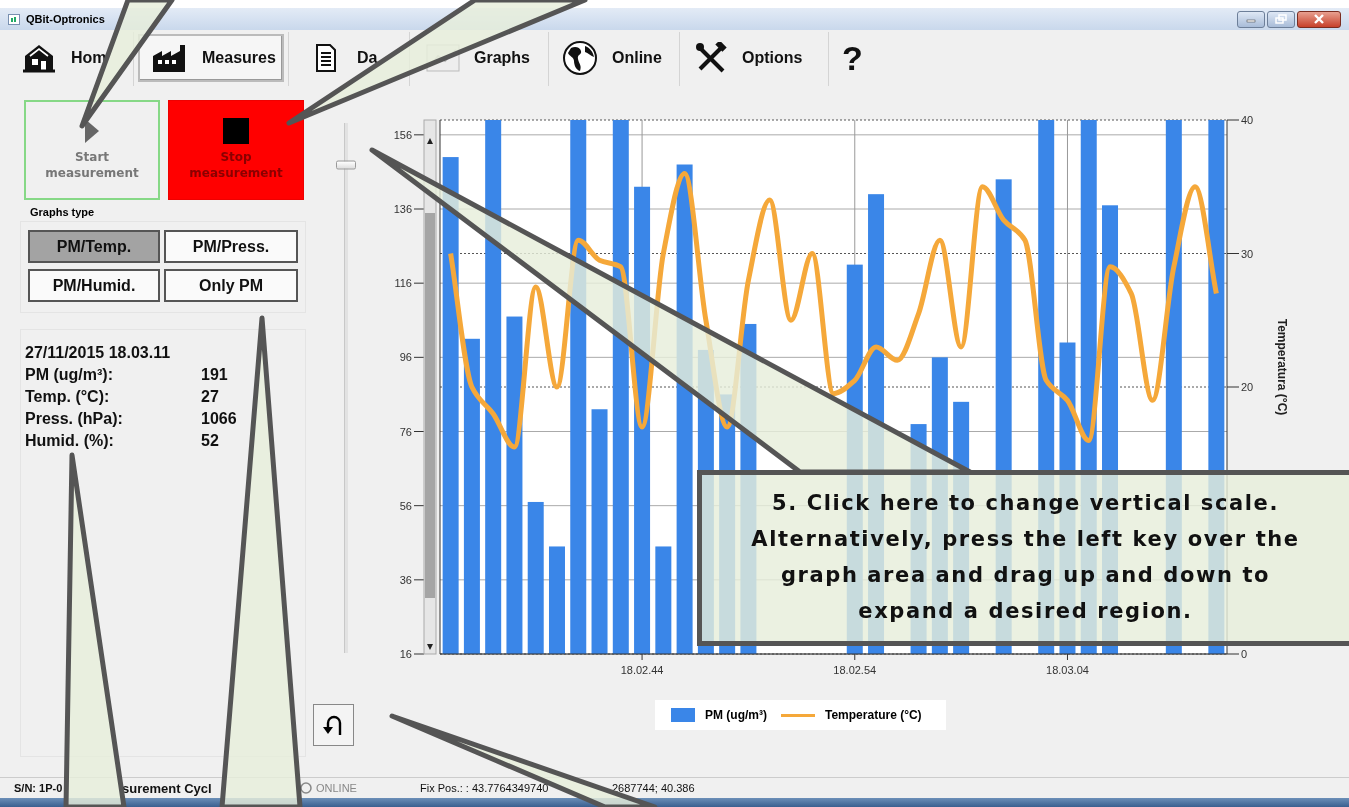 The image size is (1349, 807). I want to click on reading-label: Press. (hPa):, so click(74, 419).